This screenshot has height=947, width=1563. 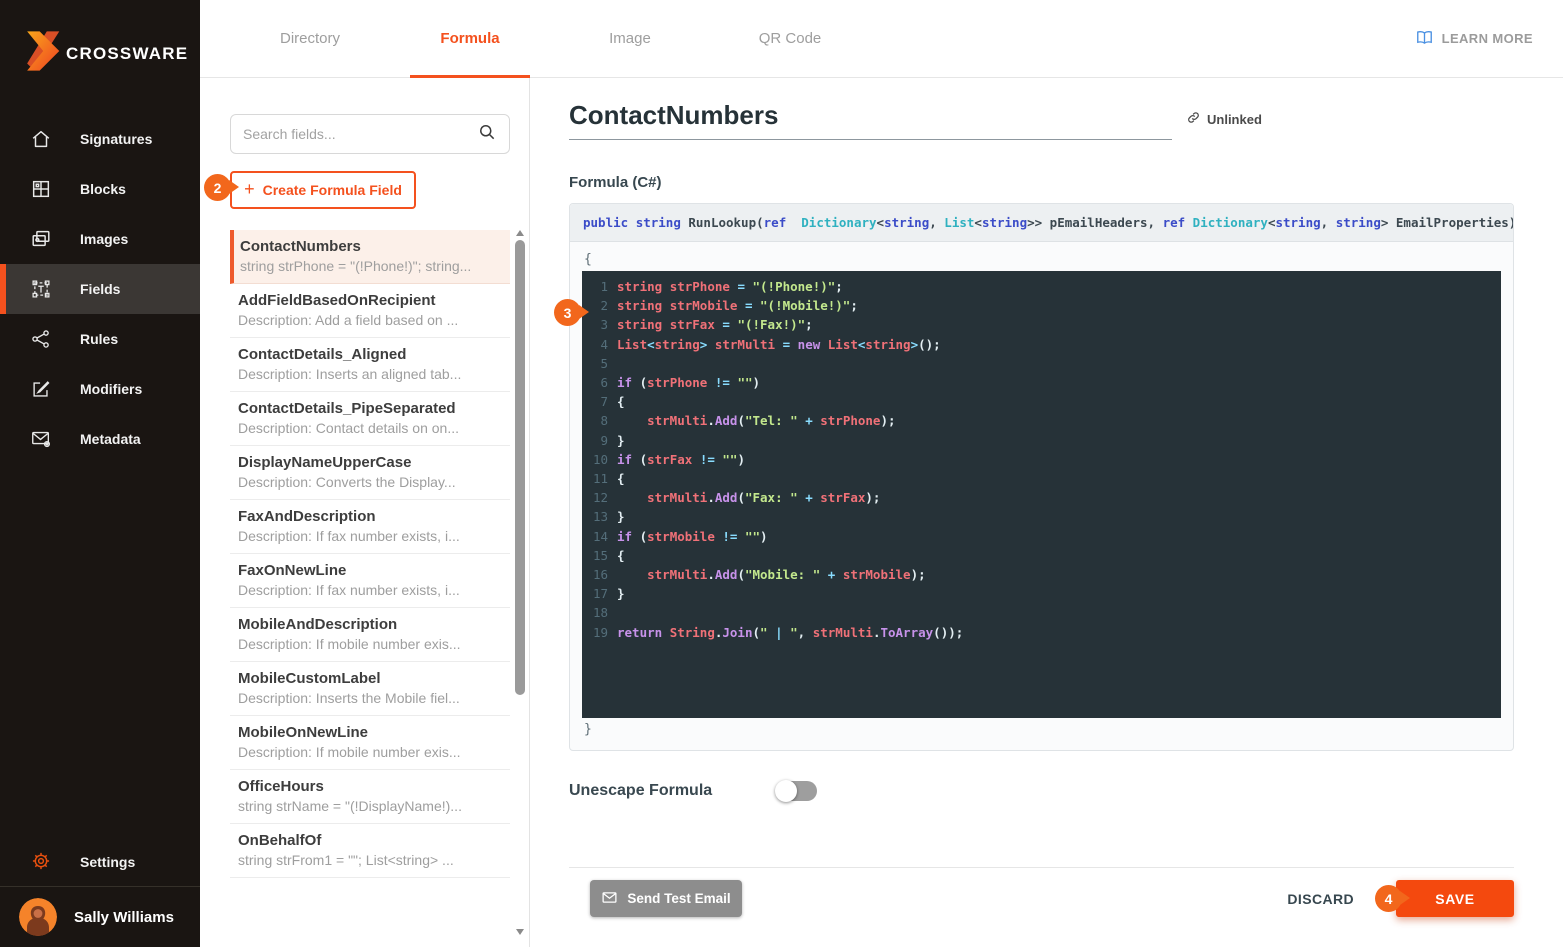 What do you see at coordinates (41, 339) in the screenshot?
I see `rules-icon` at bounding box center [41, 339].